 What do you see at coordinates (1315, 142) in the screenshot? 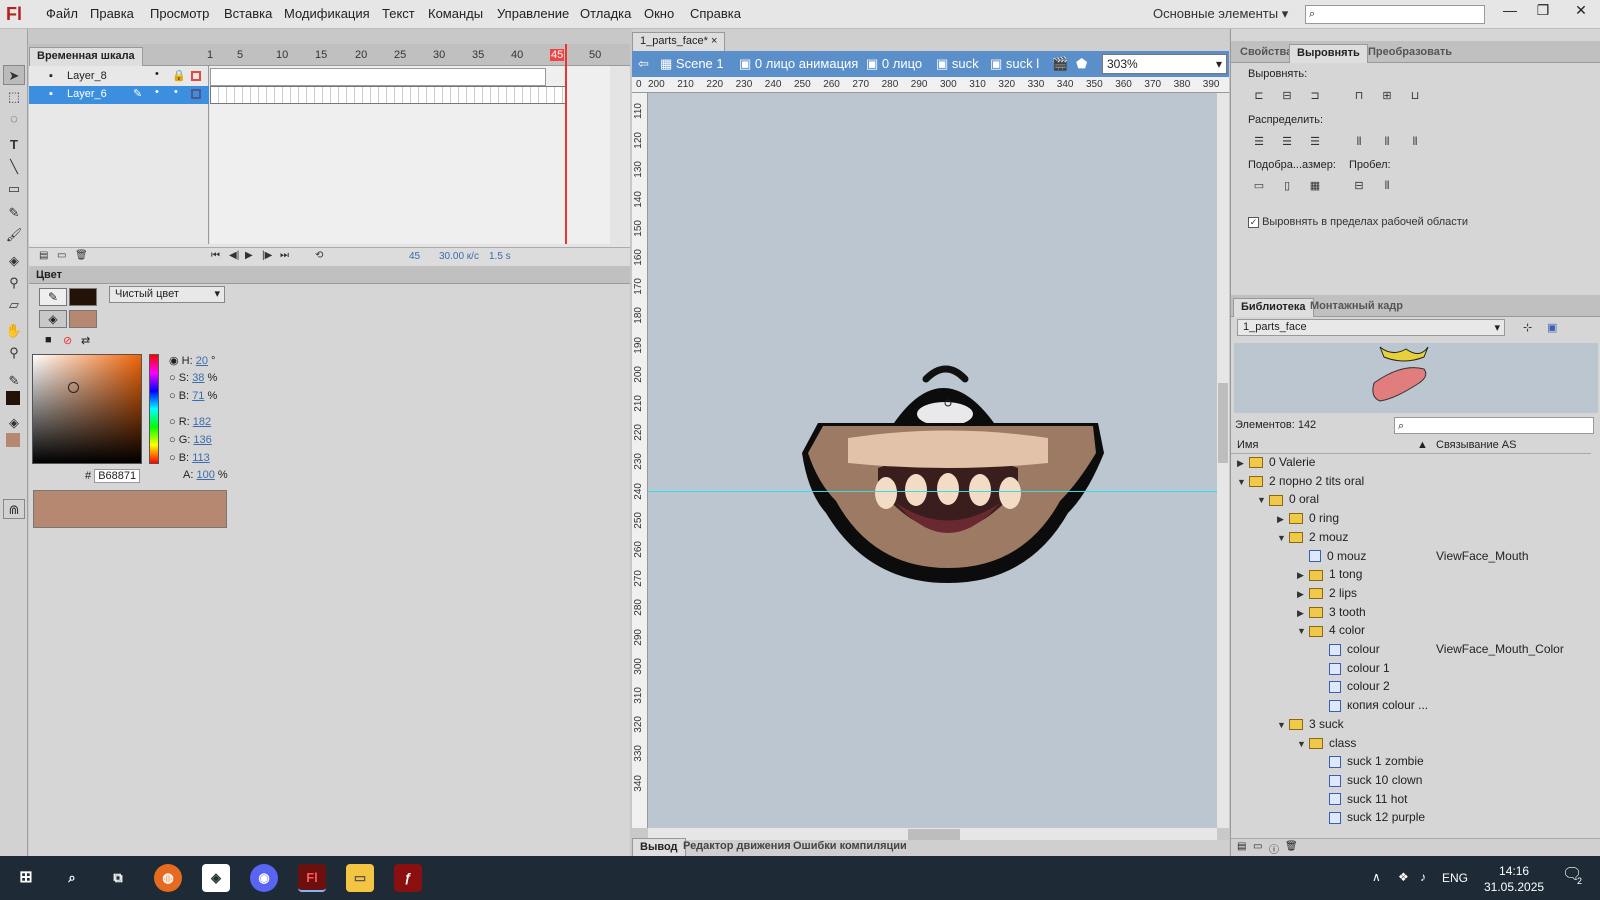
I see `distribute-bottom-icon: ☰` at bounding box center [1315, 142].